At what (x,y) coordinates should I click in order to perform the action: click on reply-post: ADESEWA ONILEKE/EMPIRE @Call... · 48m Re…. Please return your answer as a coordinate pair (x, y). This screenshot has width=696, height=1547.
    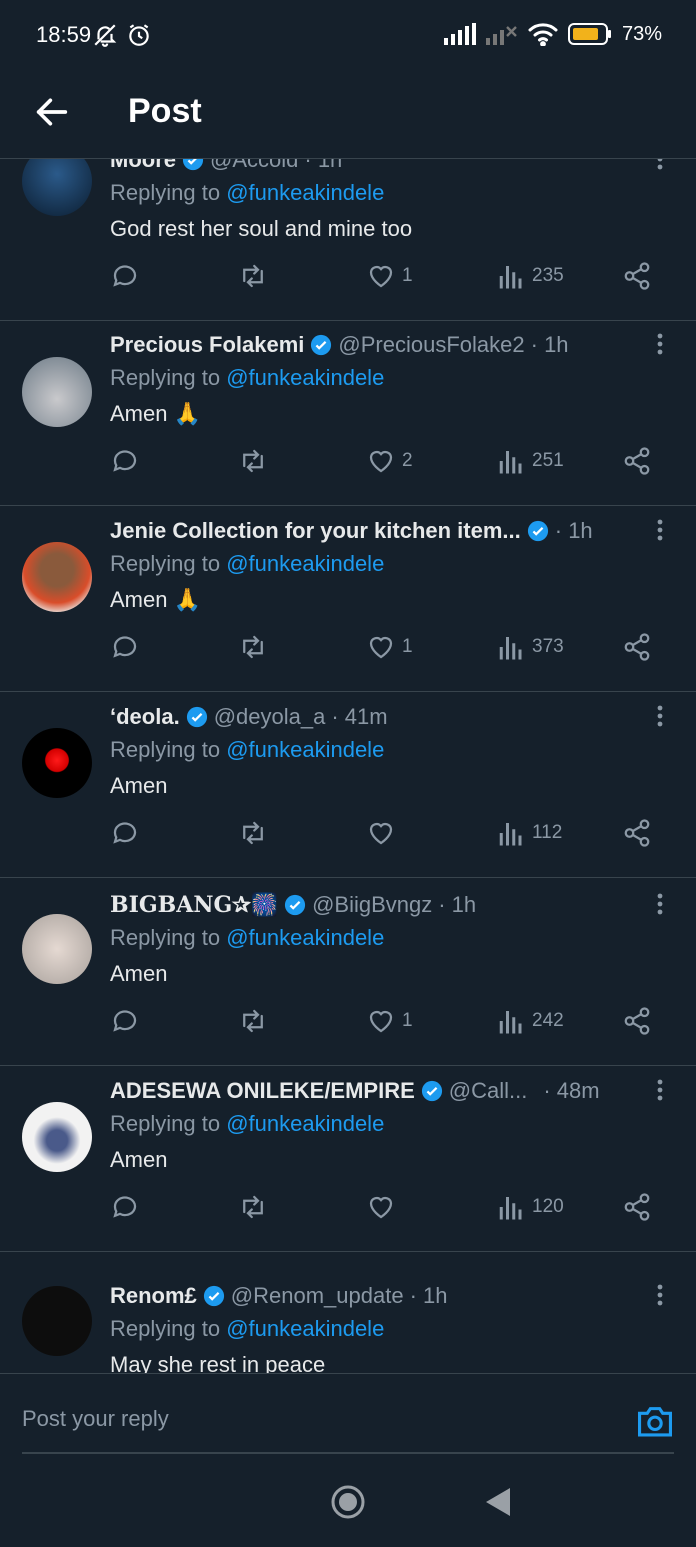
    Looking at the image, I should click on (348, 1159).